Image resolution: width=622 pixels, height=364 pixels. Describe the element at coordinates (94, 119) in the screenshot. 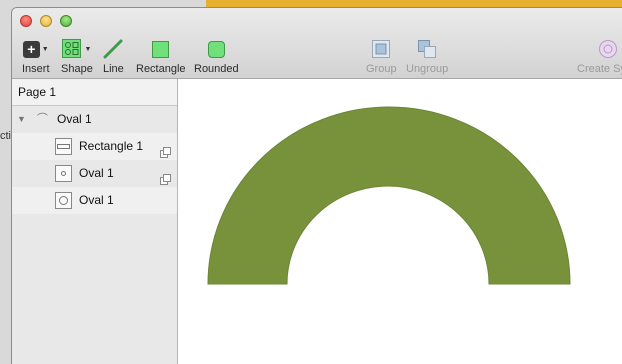

I see `layer-row-group: ▼ ⌒ Oval 1` at that location.